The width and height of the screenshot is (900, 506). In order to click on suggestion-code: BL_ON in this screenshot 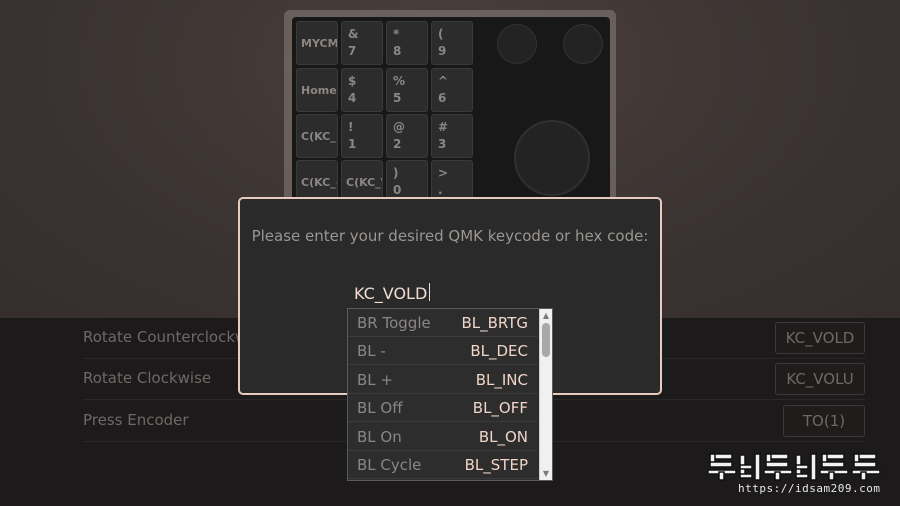, I will do `click(503, 436)`.